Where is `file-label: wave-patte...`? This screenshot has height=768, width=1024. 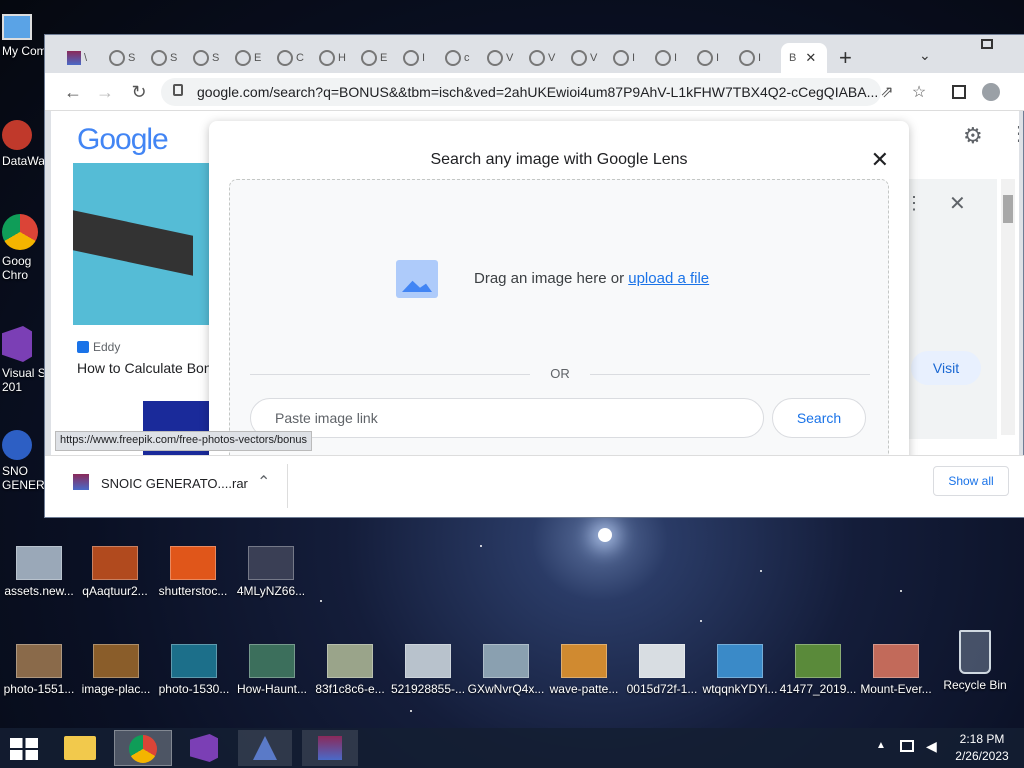
file-label: wave-patte... is located at coordinates (584, 689).